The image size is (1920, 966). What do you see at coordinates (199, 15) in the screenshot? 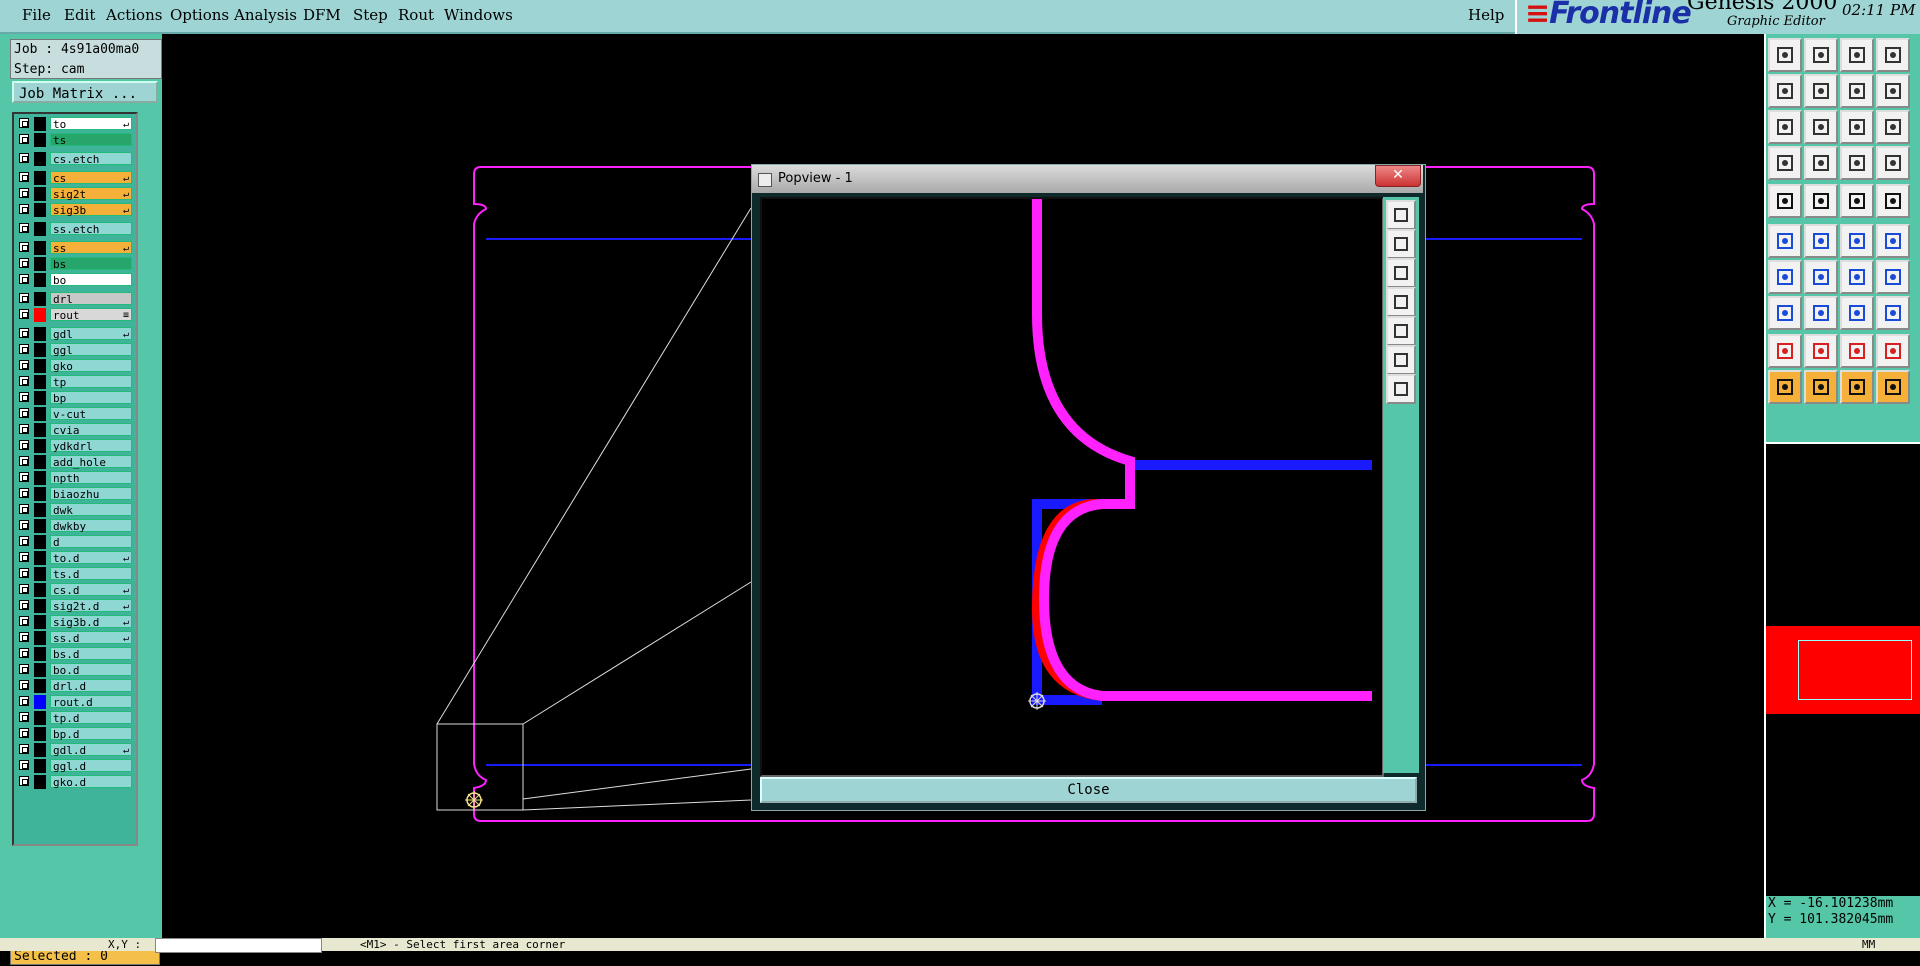
I see `menu-options: Options` at bounding box center [199, 15].